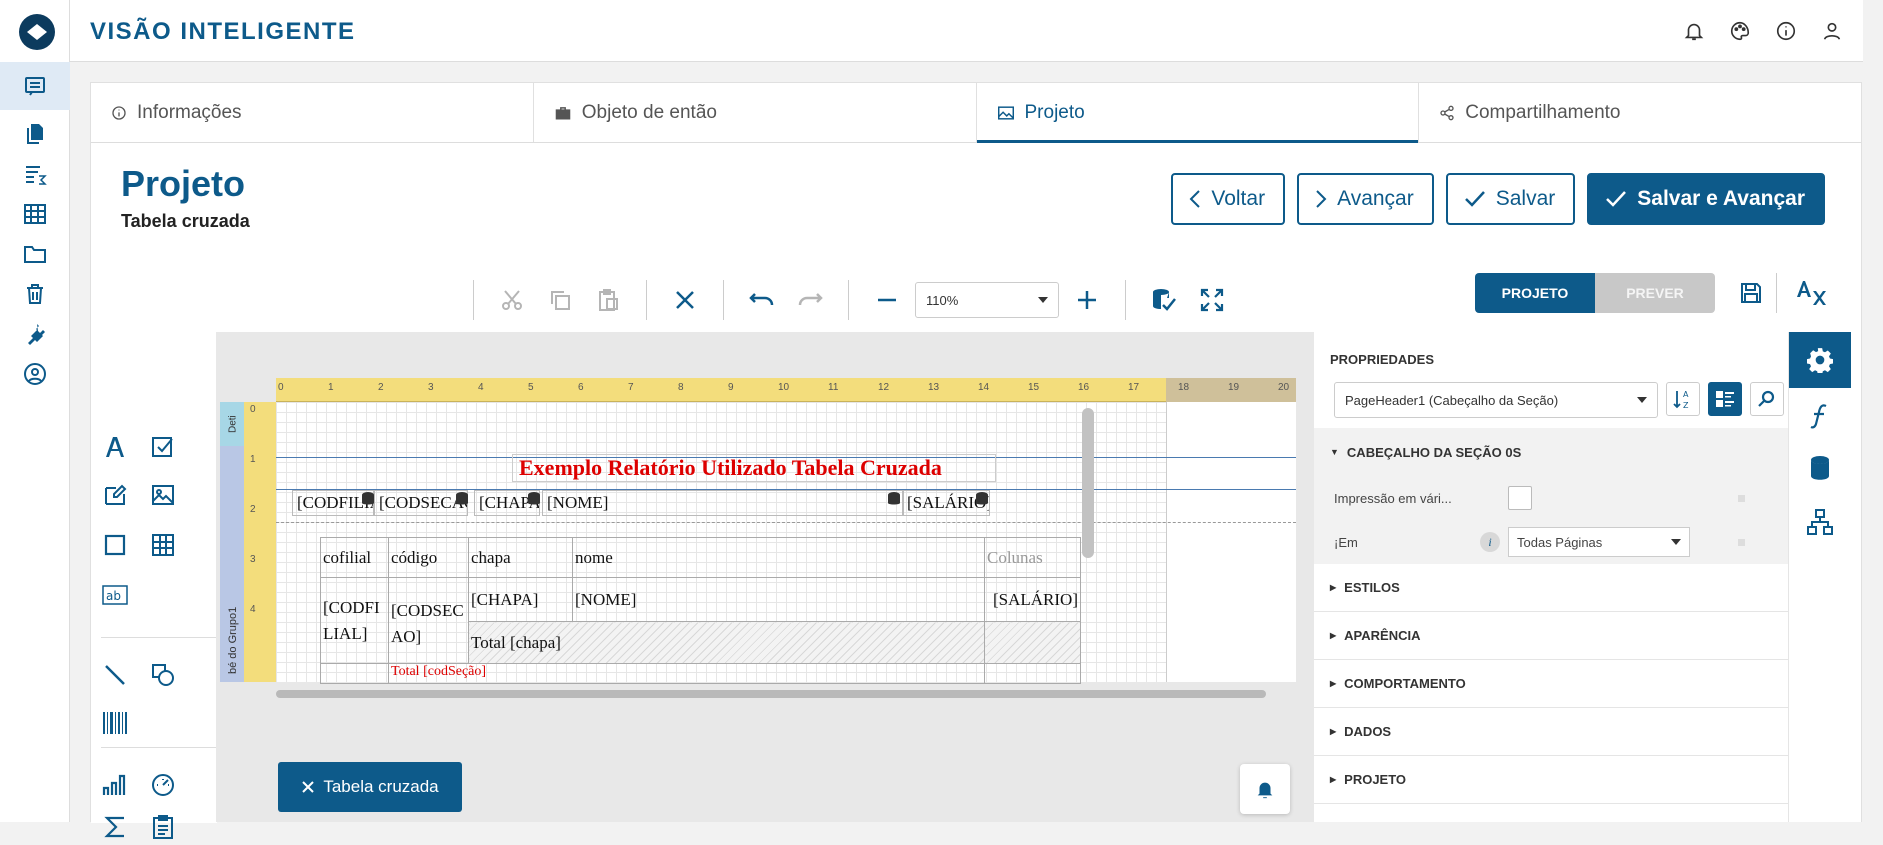  I want to click on clipboard-tool-icon, so click(163, 827).